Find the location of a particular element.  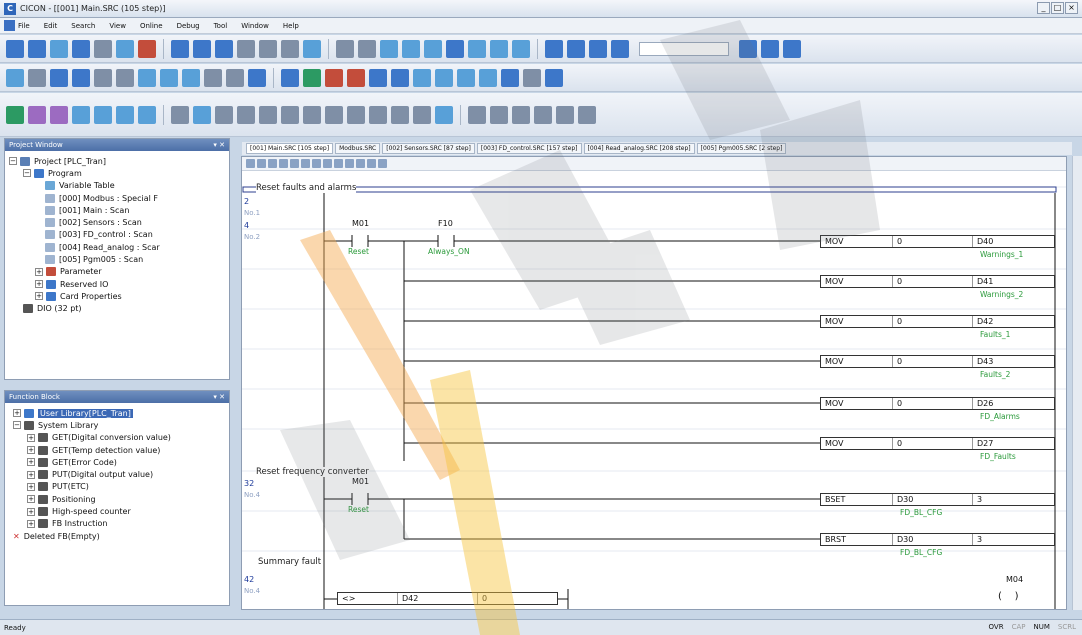

tab-fd-control: [003] FD_control.SRC [157 step] is located at coordinates (529, 148).